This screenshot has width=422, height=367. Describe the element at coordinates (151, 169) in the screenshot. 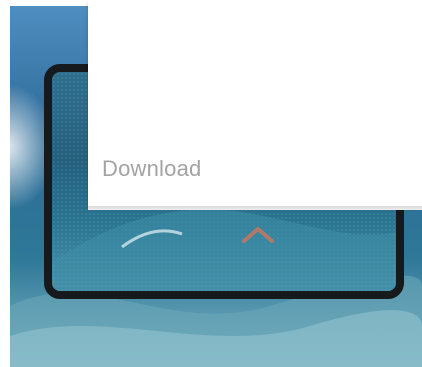

I see `download-menu-item: Download` at that location.